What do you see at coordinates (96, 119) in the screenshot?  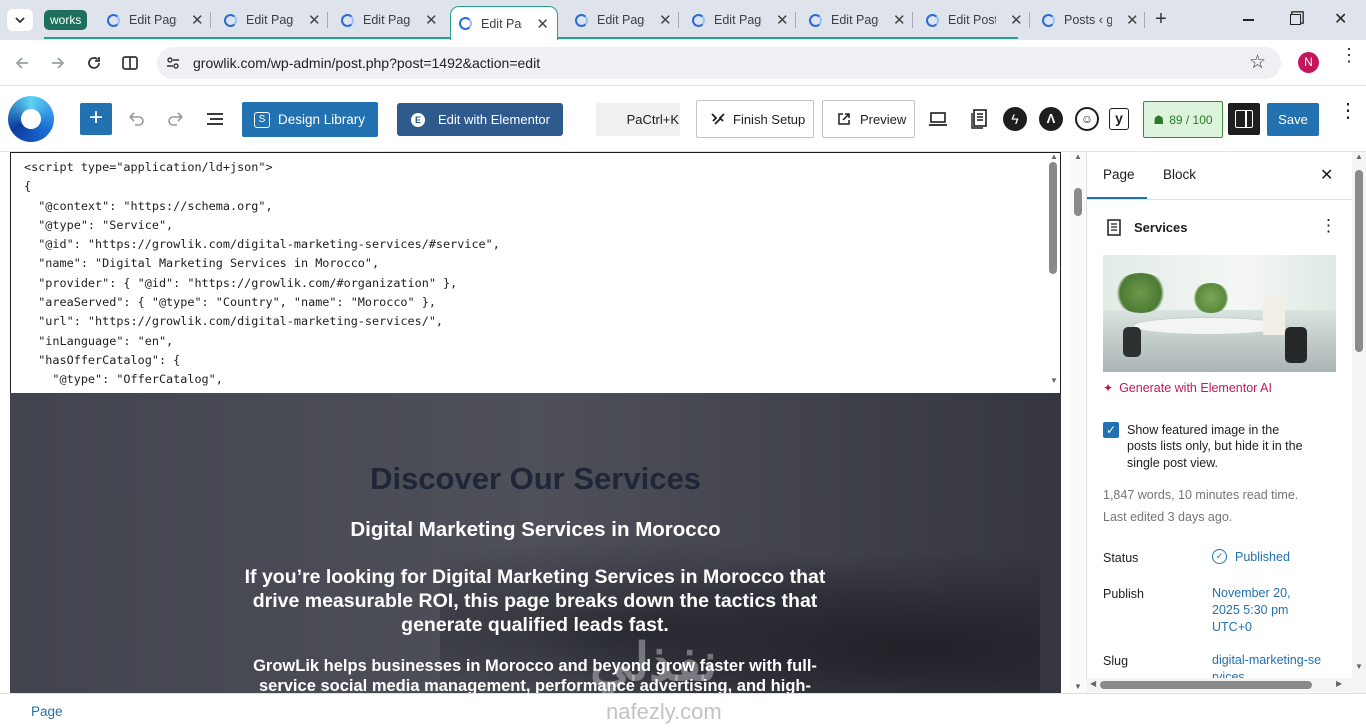 I see `add-block-button: +` at bounding box center [96, 119].